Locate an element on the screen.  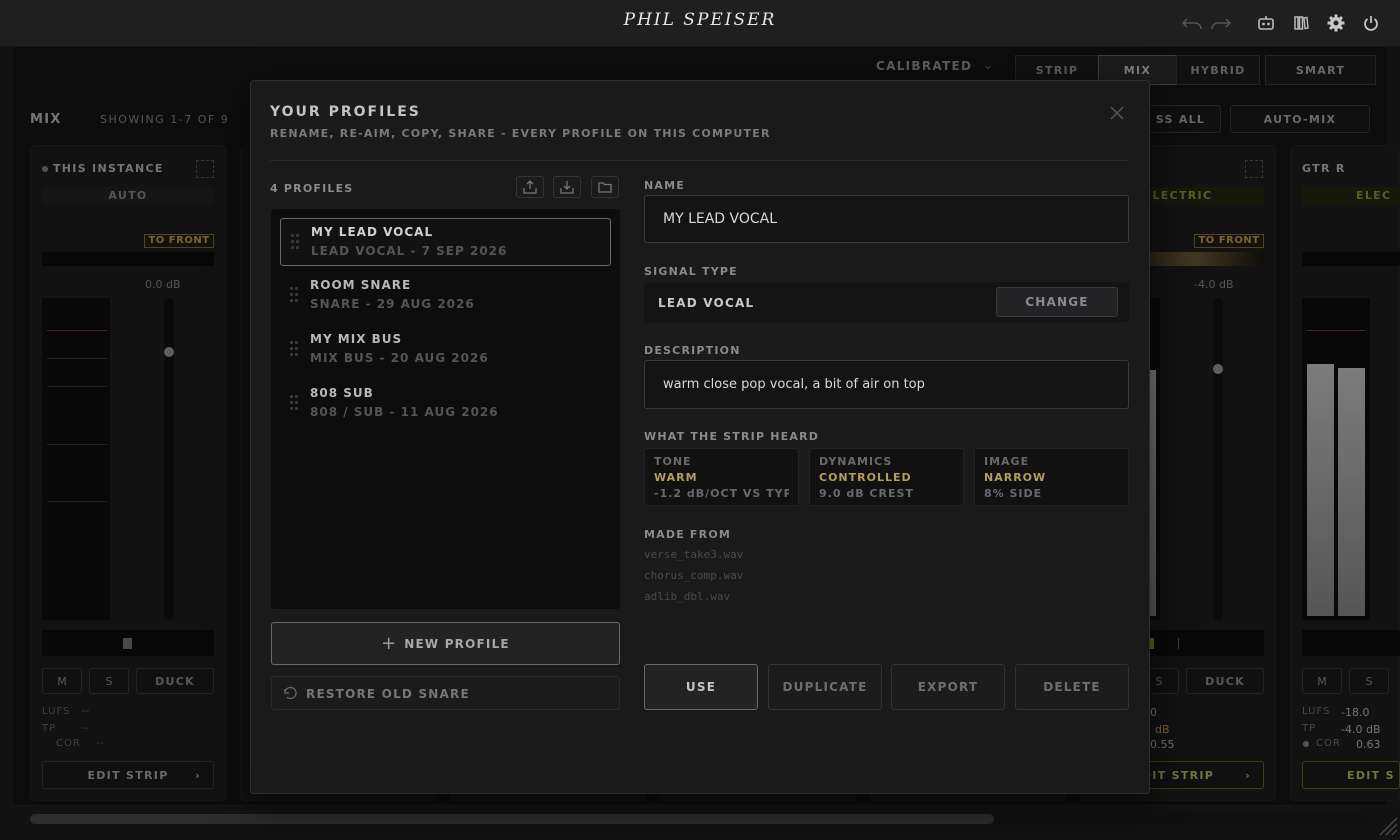
restore-icon is located at coordinates (290, 695).